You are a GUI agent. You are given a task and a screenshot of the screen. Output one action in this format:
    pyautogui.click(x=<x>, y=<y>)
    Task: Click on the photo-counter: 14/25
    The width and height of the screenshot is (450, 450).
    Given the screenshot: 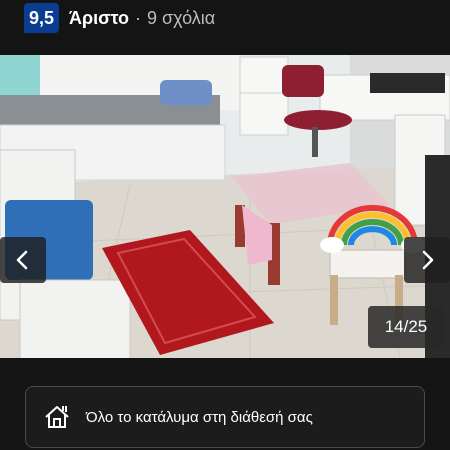 What is the action you would take?
    pyautogui.click(x=406, y=327)
    